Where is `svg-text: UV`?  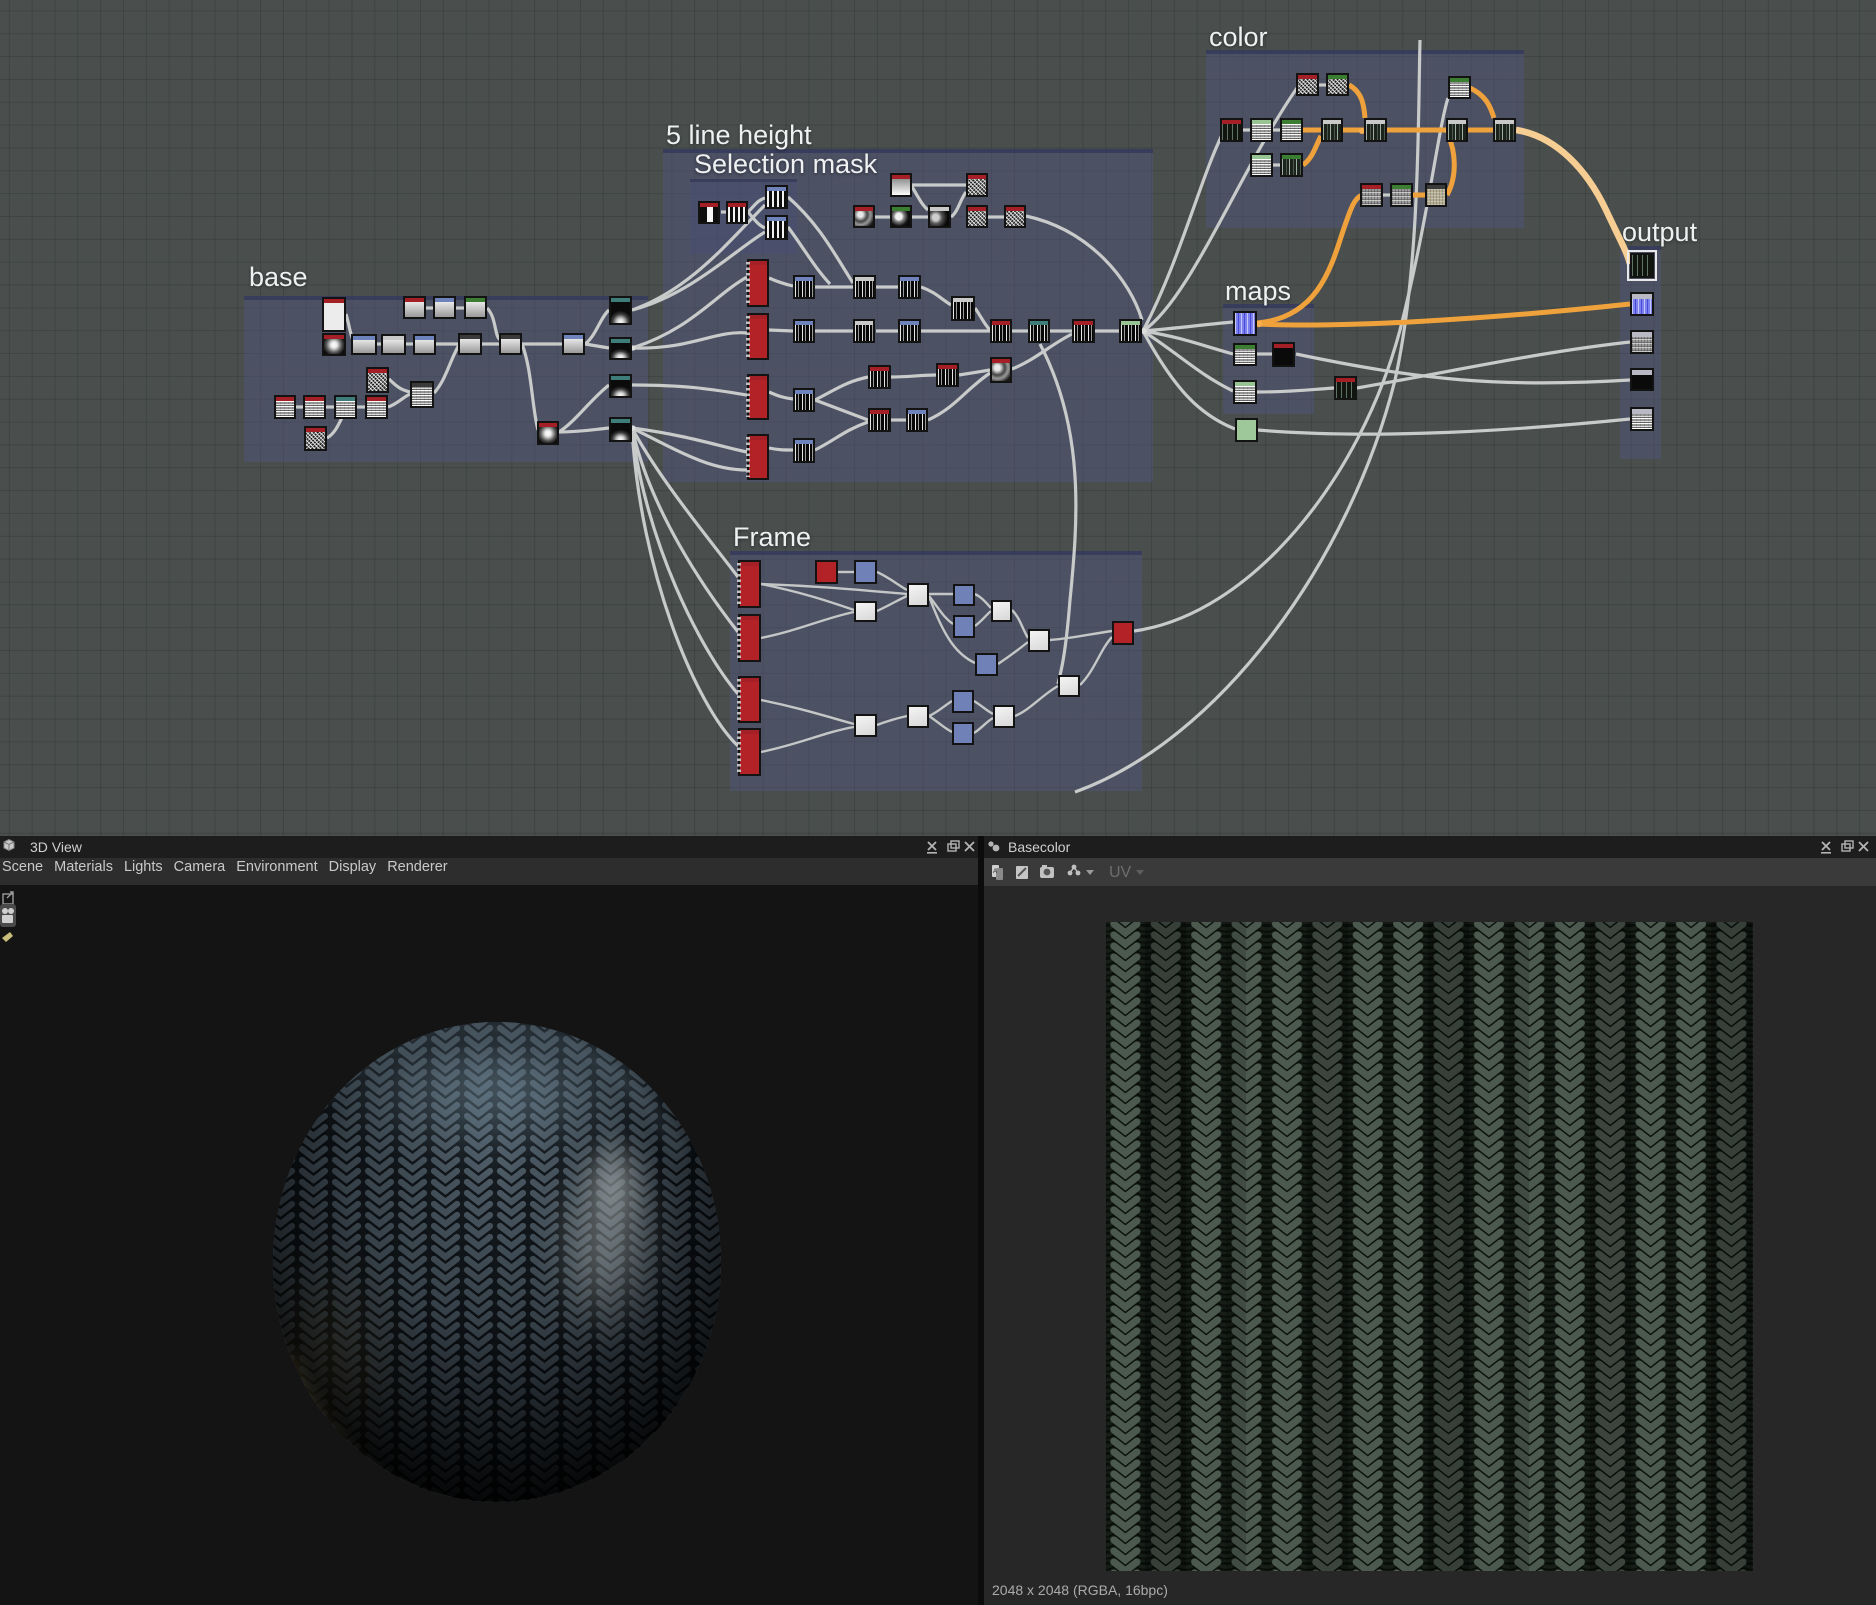 svg-text: UV is located at coordinates (1120, 872).